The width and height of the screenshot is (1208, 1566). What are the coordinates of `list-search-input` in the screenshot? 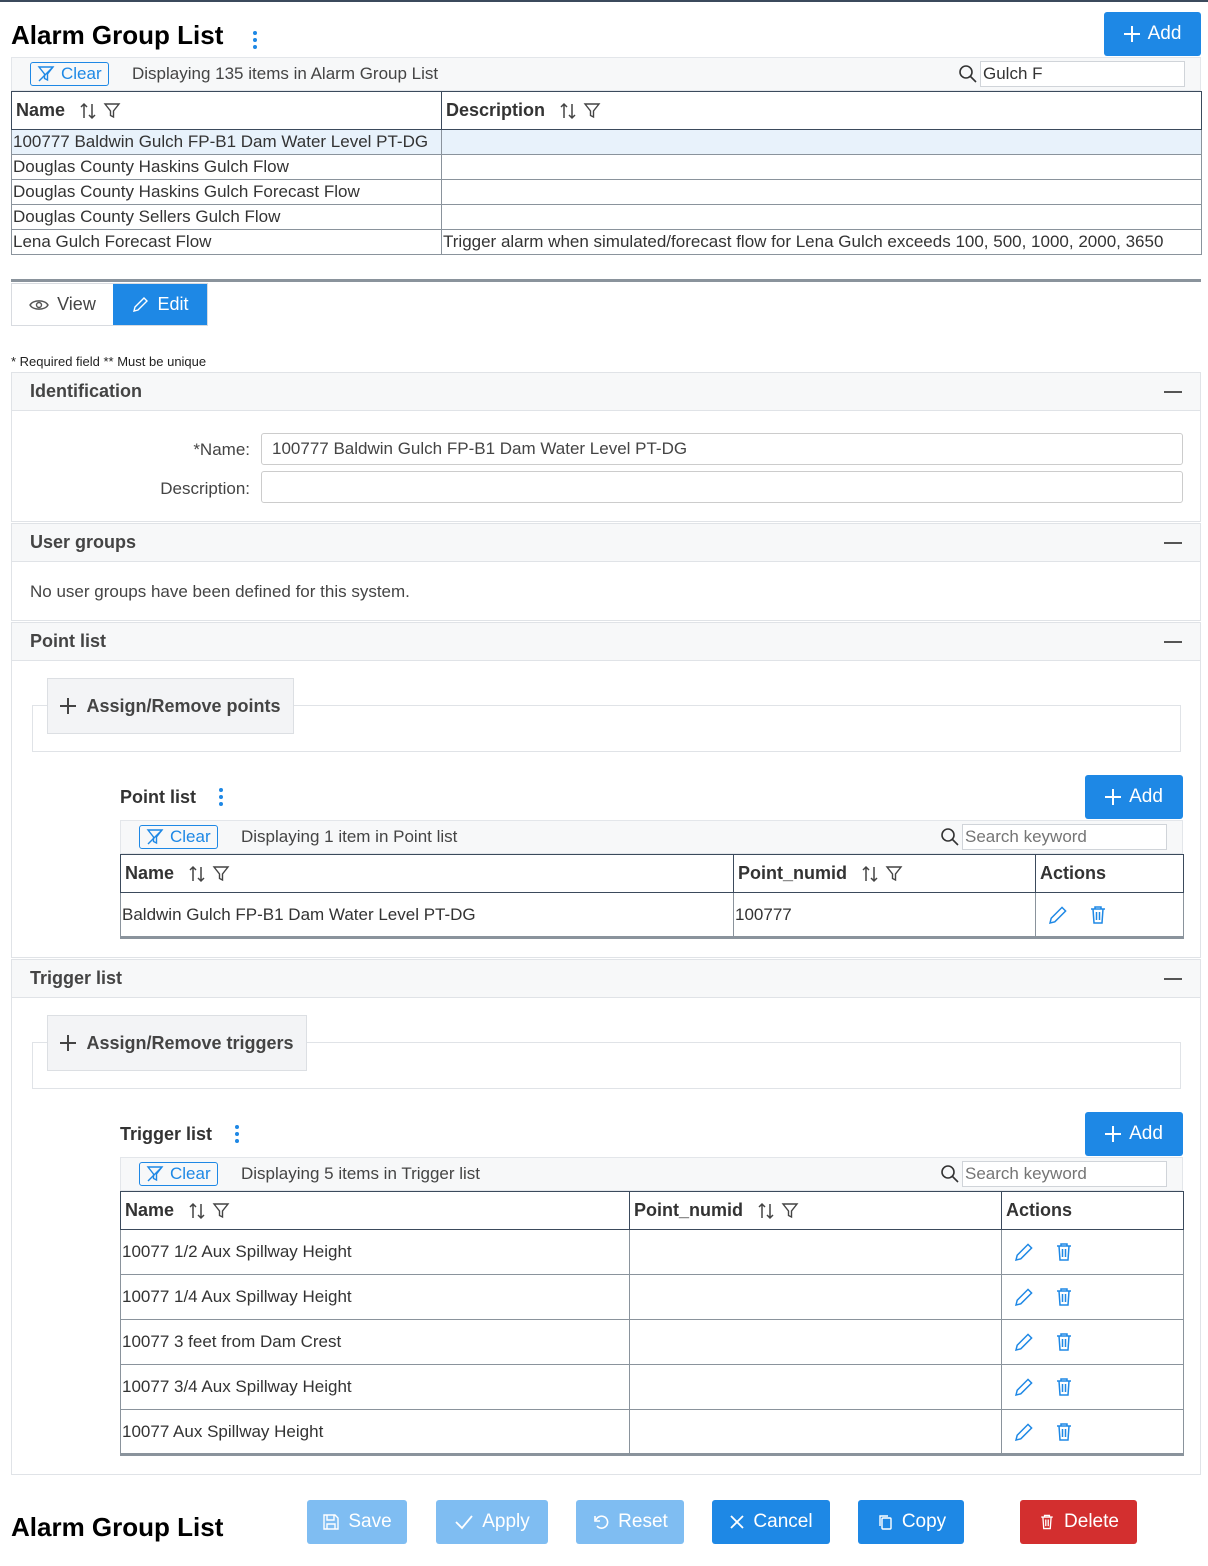 It's located at (1082, 74).